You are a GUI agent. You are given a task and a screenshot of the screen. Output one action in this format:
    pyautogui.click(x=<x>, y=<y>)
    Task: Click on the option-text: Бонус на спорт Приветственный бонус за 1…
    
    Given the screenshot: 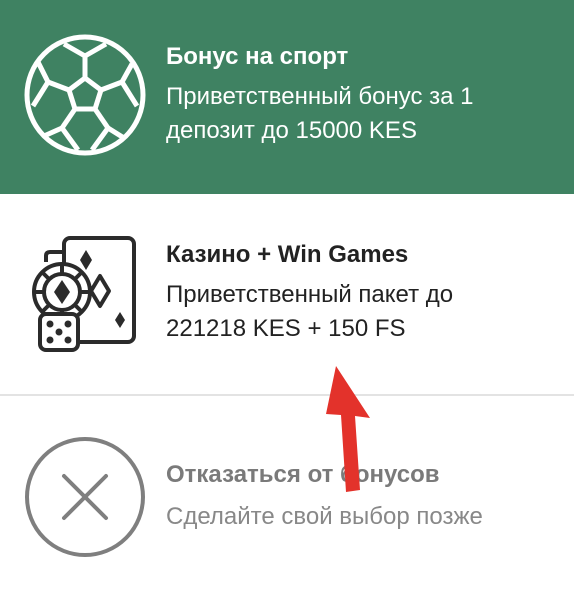 What is the action you would take?
    pyautogui.click(x=356, y=95)
    